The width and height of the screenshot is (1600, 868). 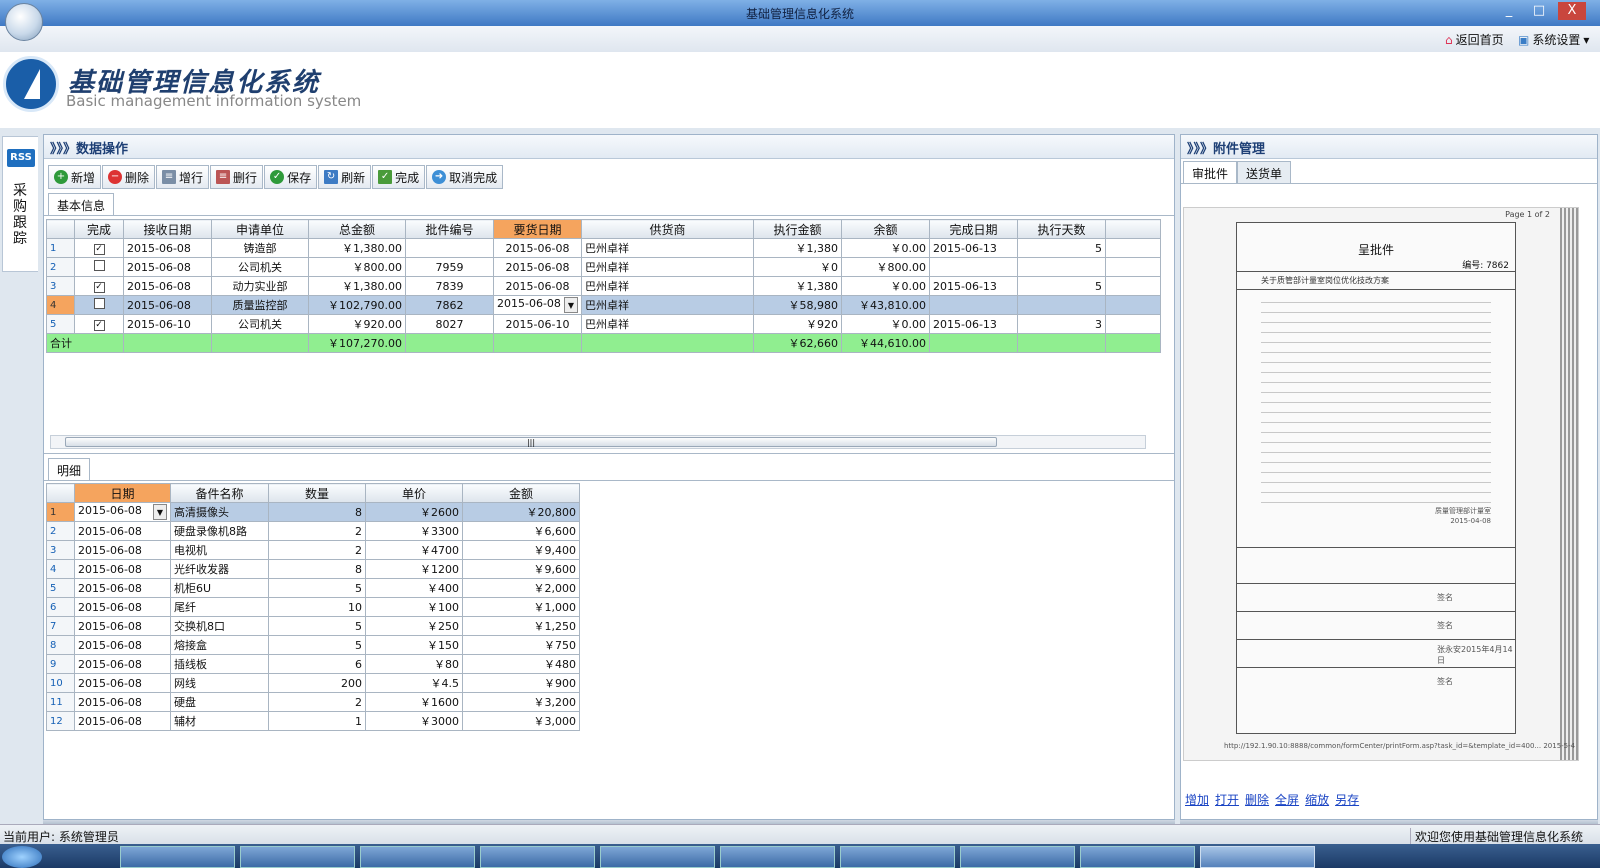 I want to click on minimize-button: _, so click(x=1509, y=11).